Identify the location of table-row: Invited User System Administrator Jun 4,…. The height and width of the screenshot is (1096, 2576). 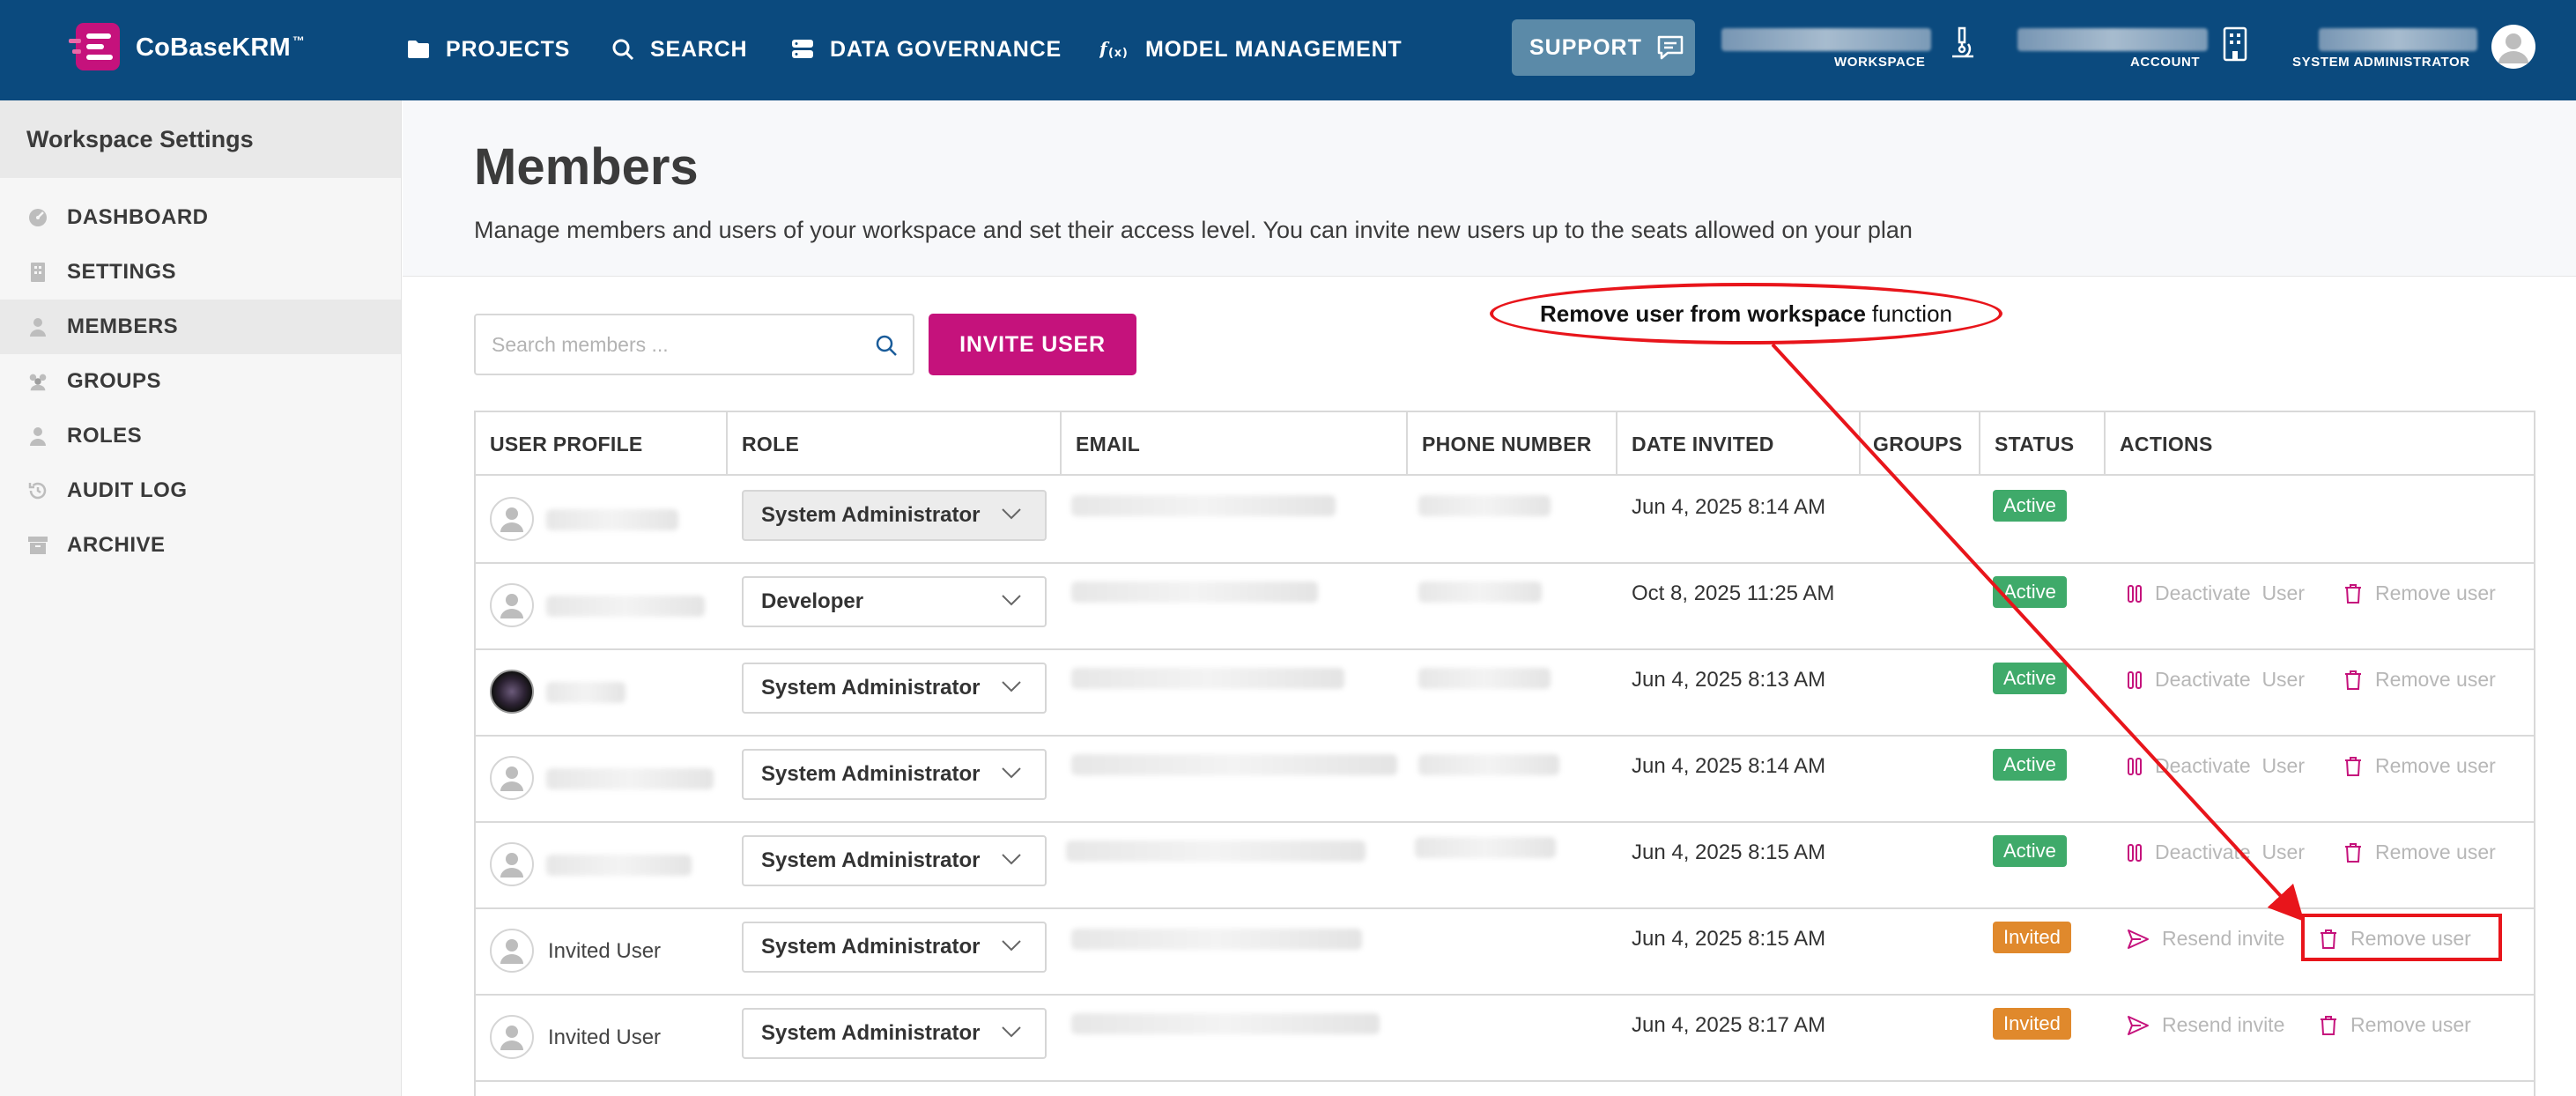
(1505, 1037).